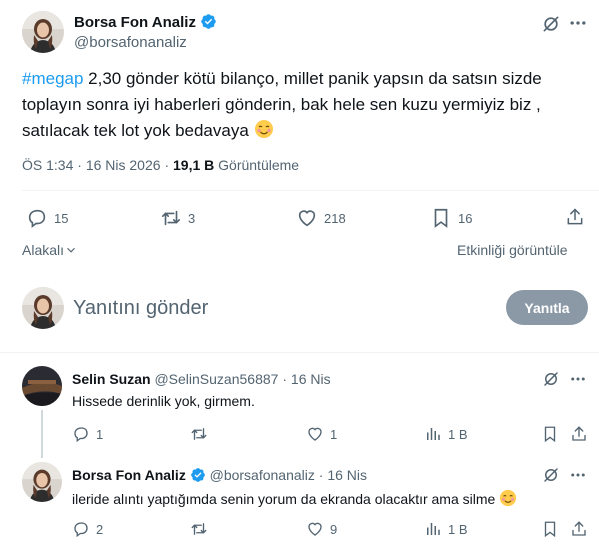 The image size is (599, 545). I want to click on reply-button: 15, so click(47, 218).